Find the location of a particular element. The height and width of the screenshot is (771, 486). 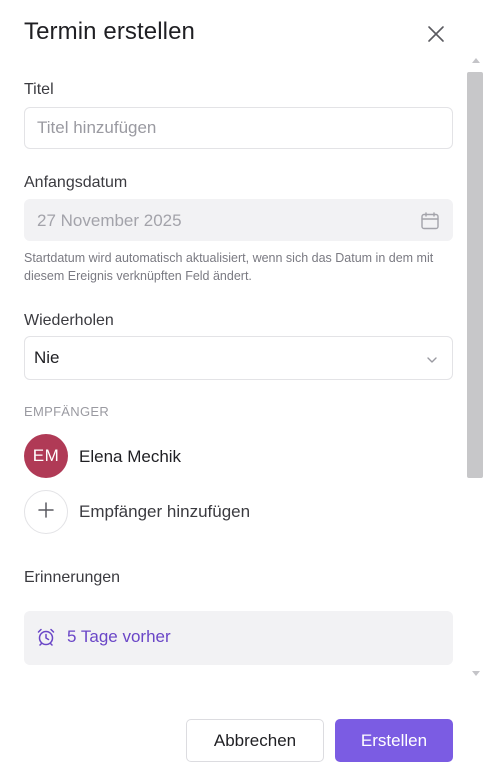

reminders-label: Erinnerungen is located at coordinates (72, 577).